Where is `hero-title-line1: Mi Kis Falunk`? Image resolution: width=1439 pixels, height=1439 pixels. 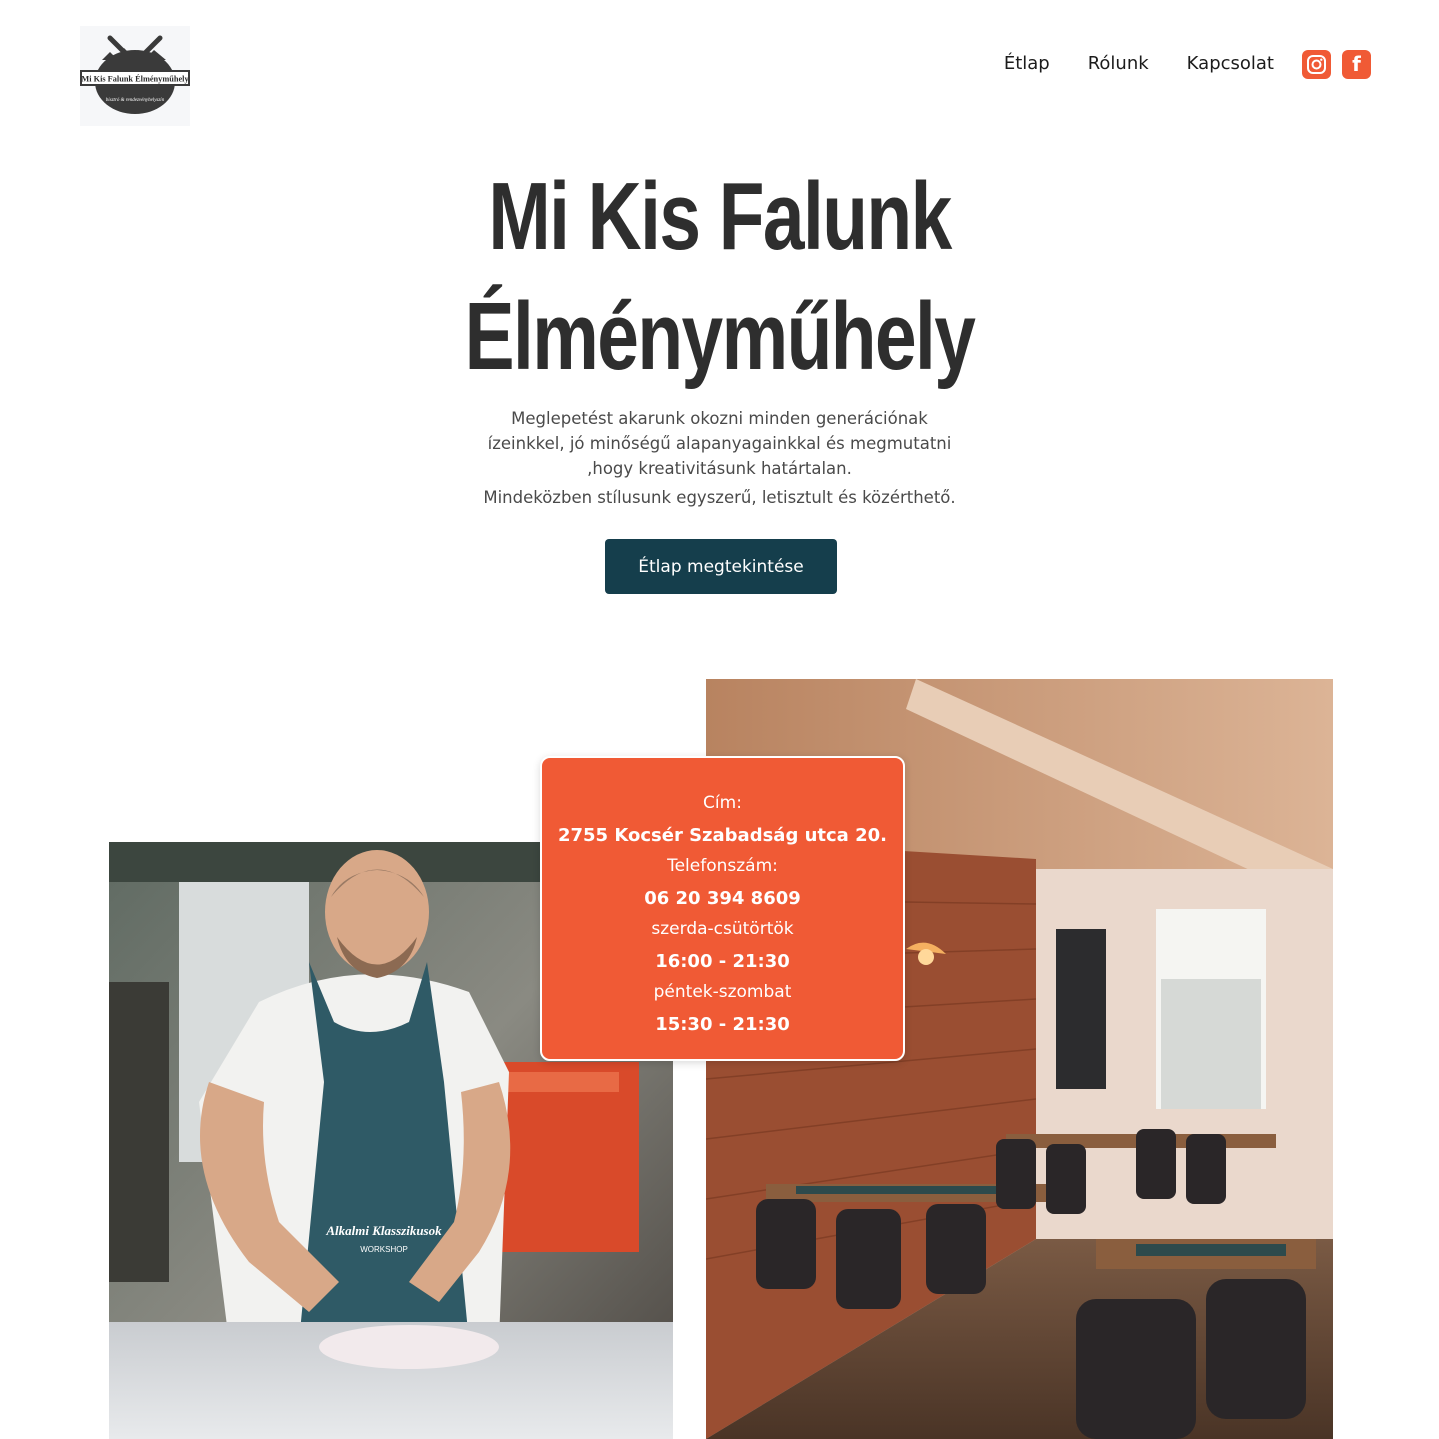 hero-title-line1: Mi Kis Falunk is located at coordinates (720, 216).